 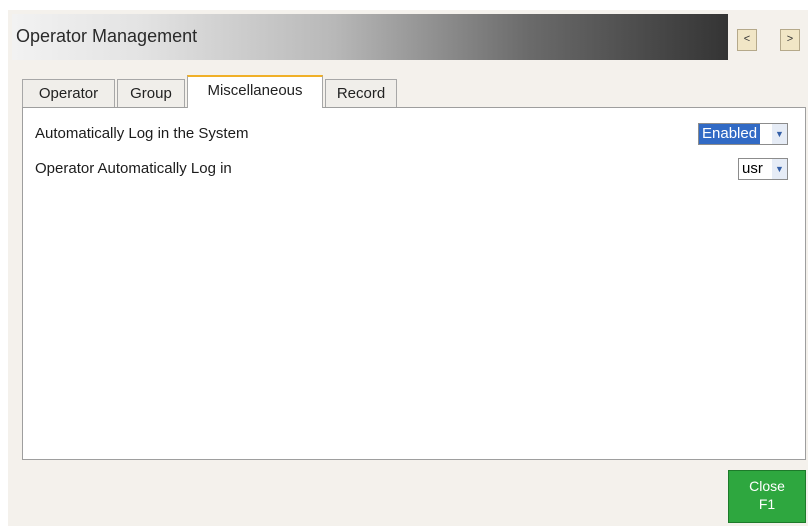 I want to click on auto-login-system-value: Enabled, so click(x=730, y=134).